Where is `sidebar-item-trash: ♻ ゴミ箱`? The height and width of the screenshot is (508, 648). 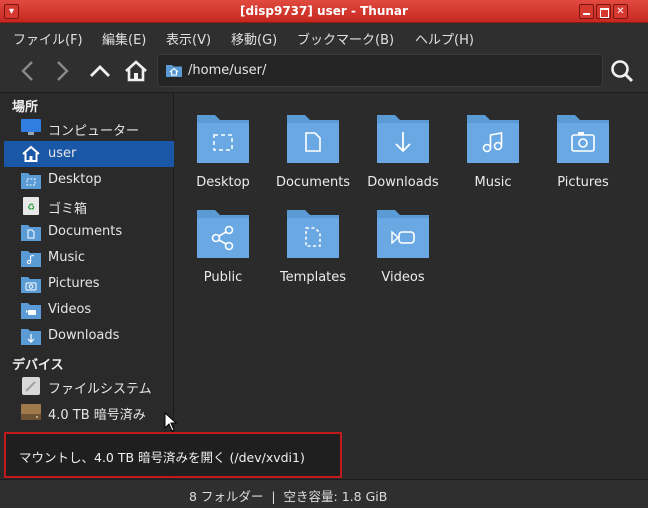 sidebar-item-trash: ♻ ゴミ箱 is located at coordinates (89, 206).